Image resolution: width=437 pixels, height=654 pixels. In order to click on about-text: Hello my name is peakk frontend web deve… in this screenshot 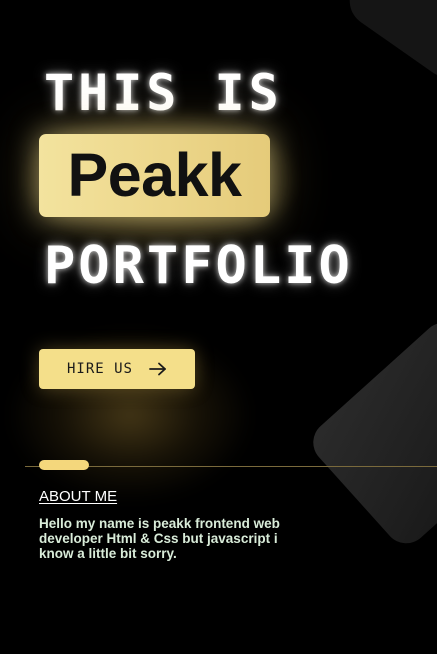, I will do `click(159, 538)`.